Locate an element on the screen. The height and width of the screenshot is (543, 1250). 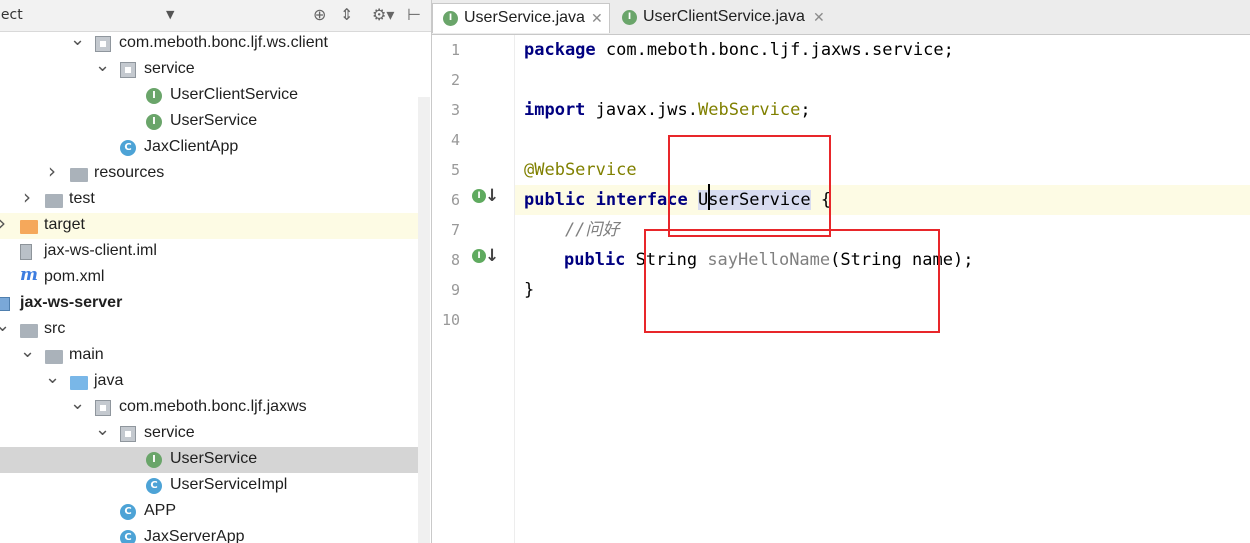
collapse-icon: ⇕ is located at coordinates (346, 14).